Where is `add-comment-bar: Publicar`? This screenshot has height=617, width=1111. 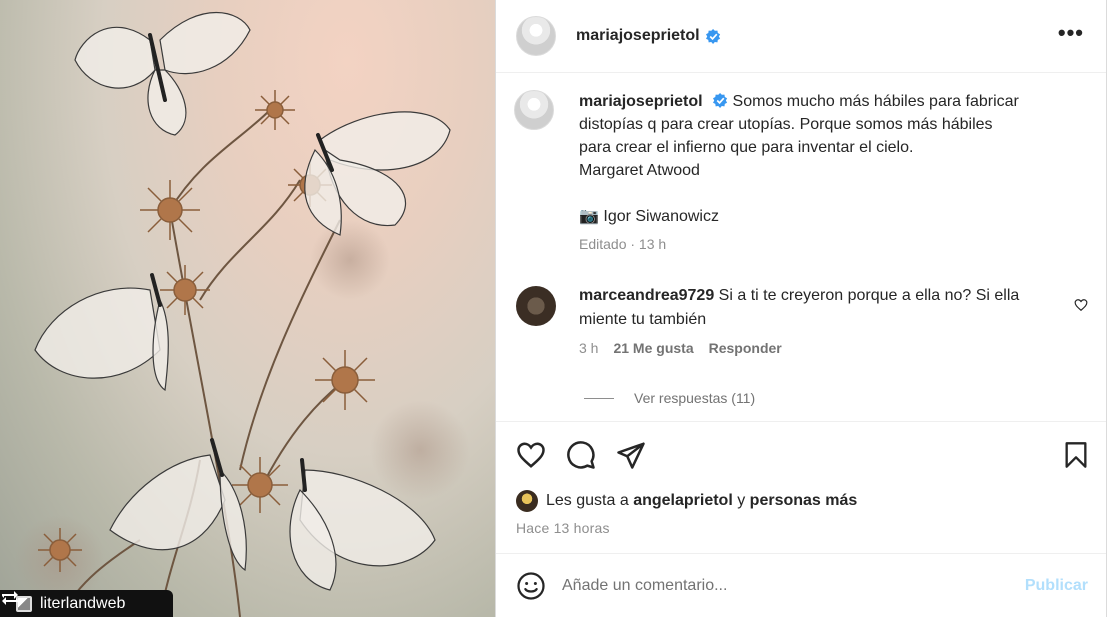
add-comment-bar: Publicar is located at coordinates (801, 585).